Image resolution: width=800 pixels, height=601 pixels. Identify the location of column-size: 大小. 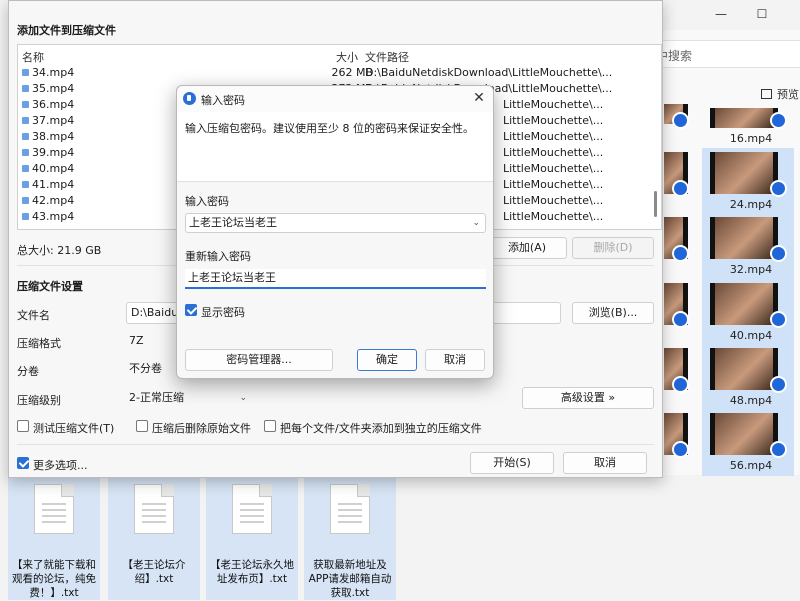
(347, 57).